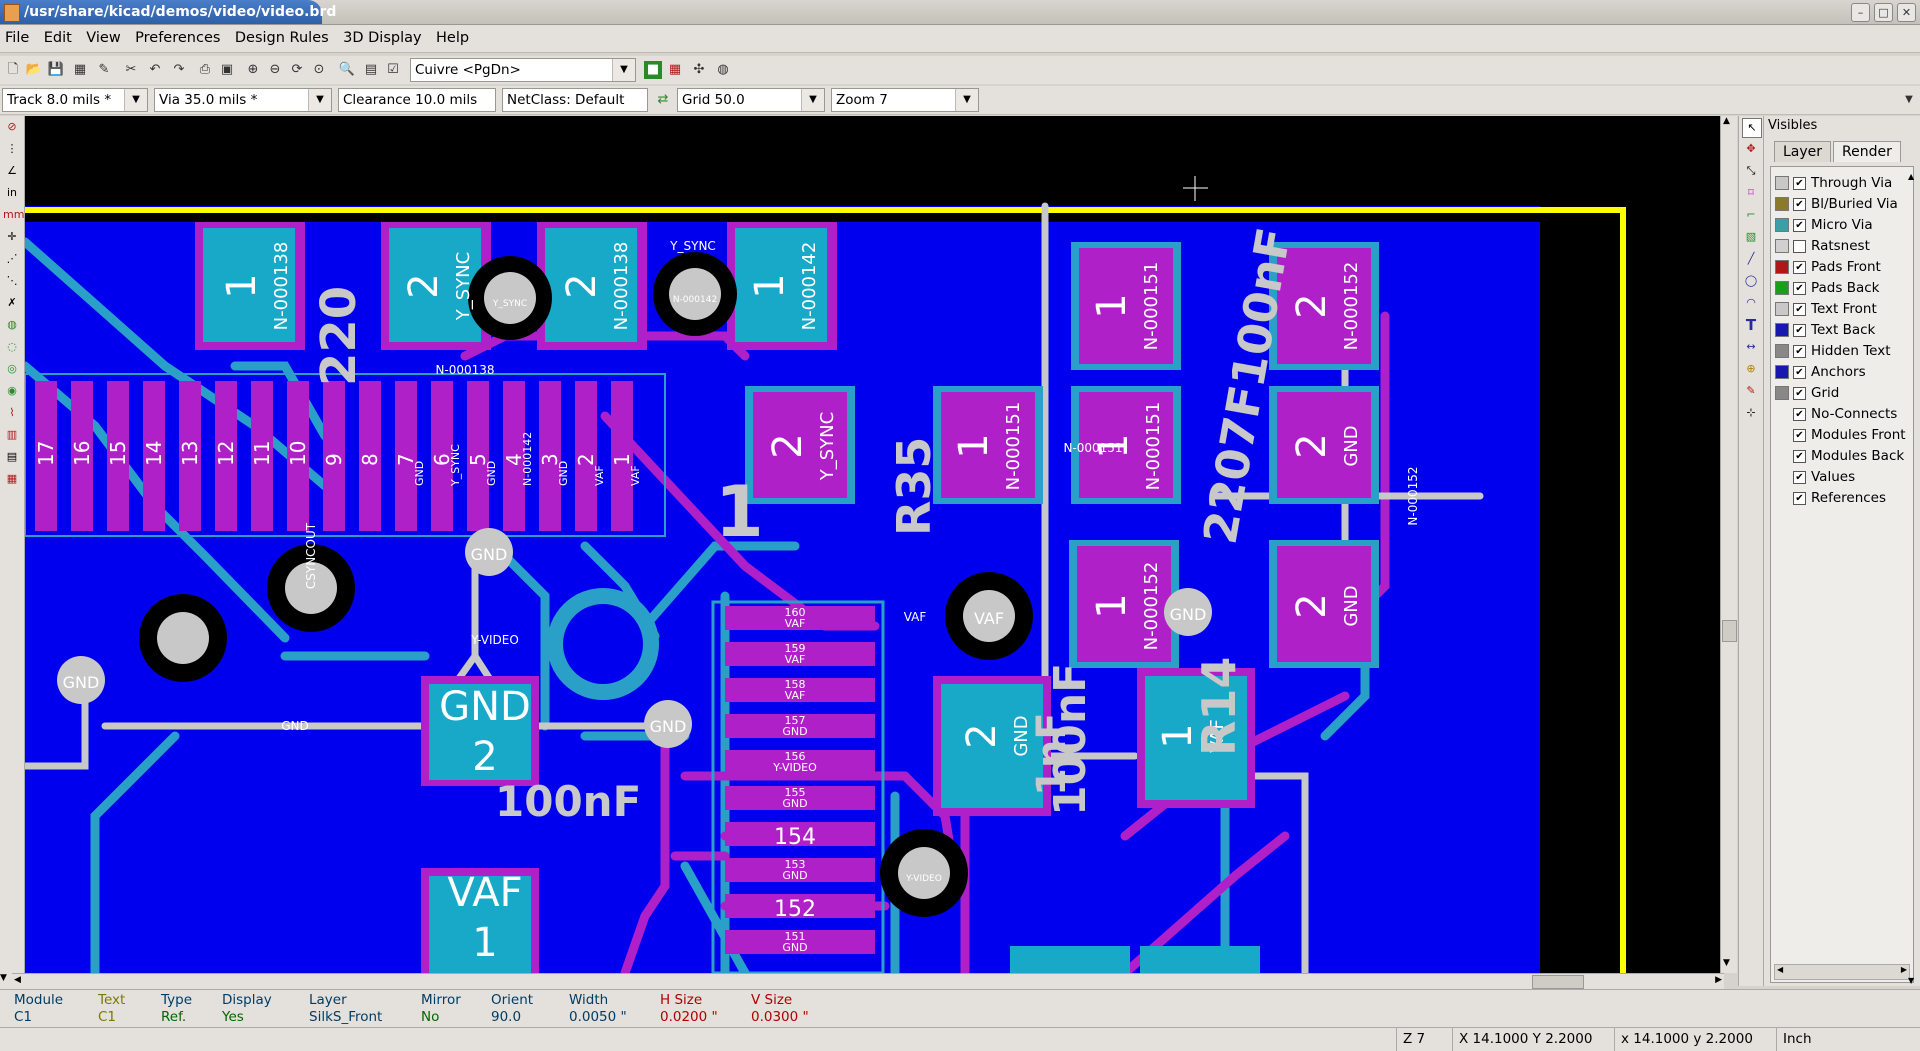 This screenshot has height=1051, width=1920. I want to click on scroll-right-icon: ▶, so click(1718, 980).